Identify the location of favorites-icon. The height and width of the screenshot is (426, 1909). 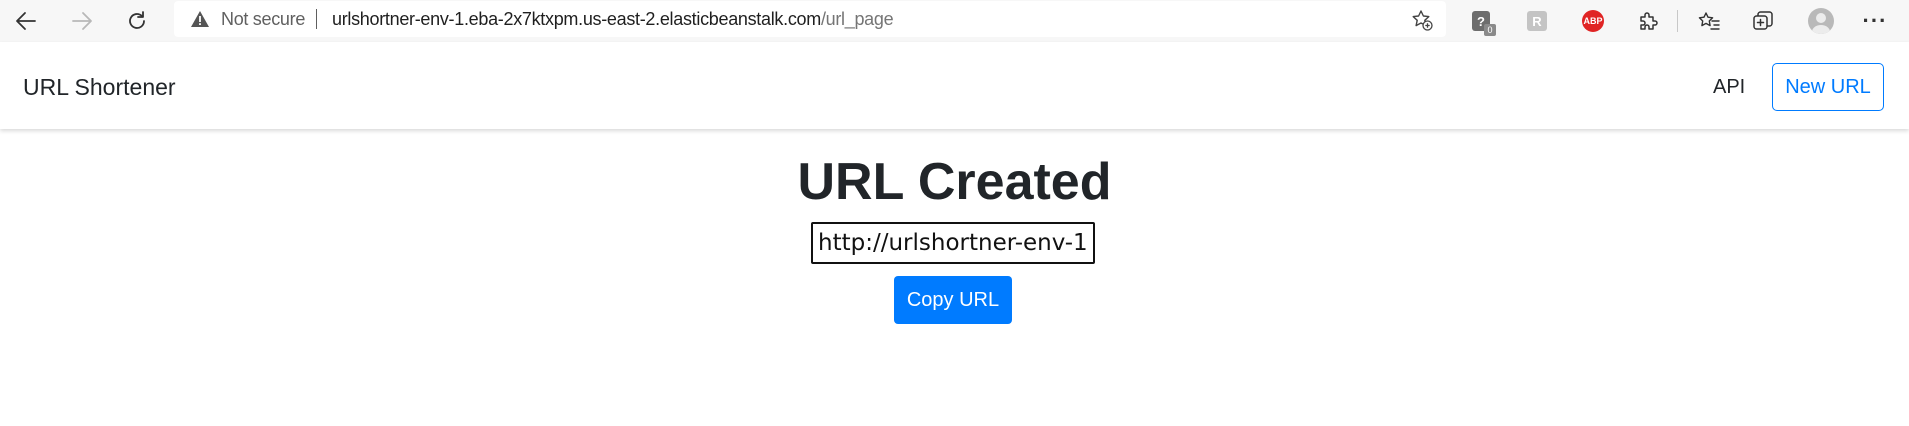
(1709, 21).